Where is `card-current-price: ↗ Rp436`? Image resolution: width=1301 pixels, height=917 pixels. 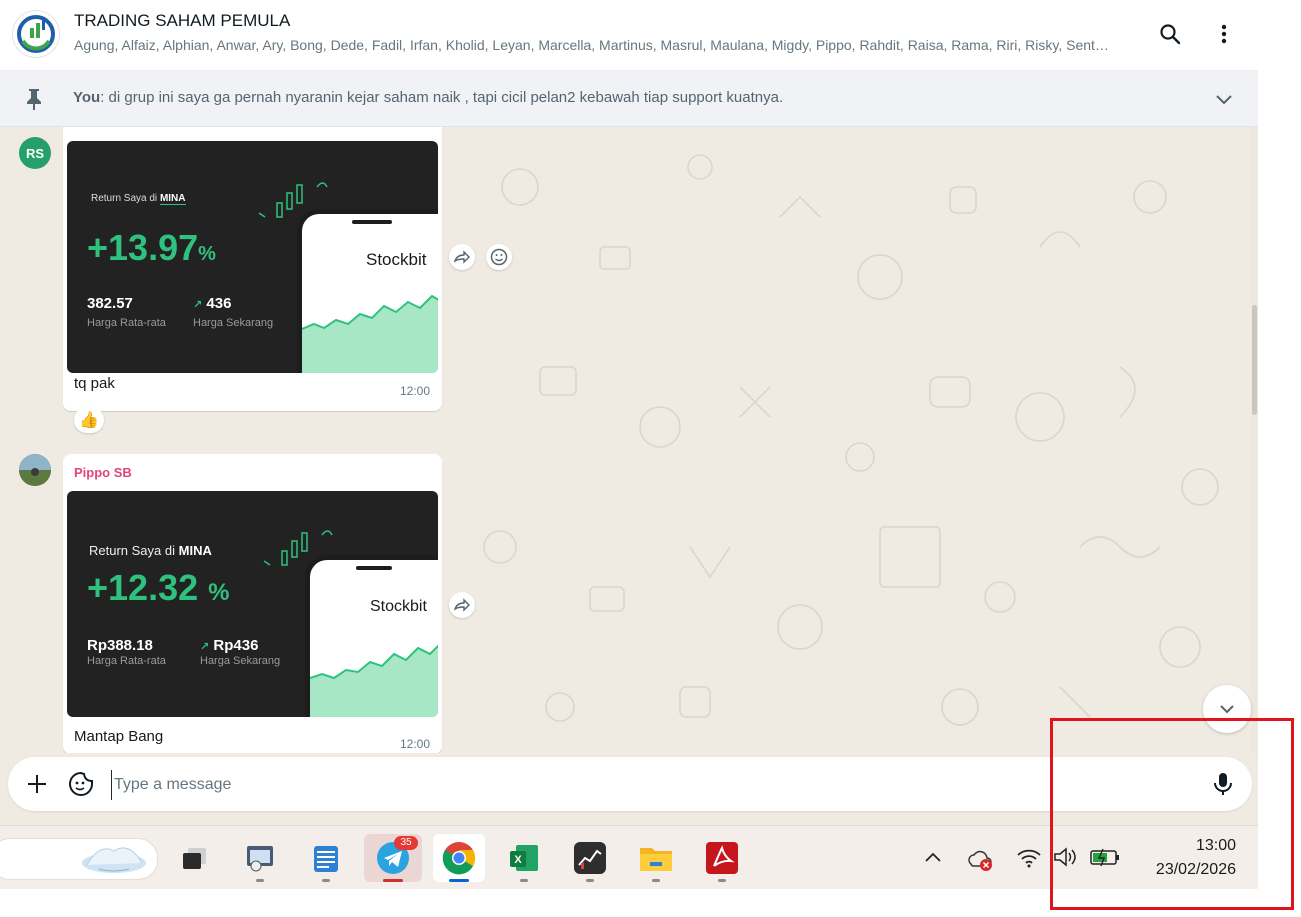 card-current-price: ↗ Rp436 is located at coordinates (229, 645).